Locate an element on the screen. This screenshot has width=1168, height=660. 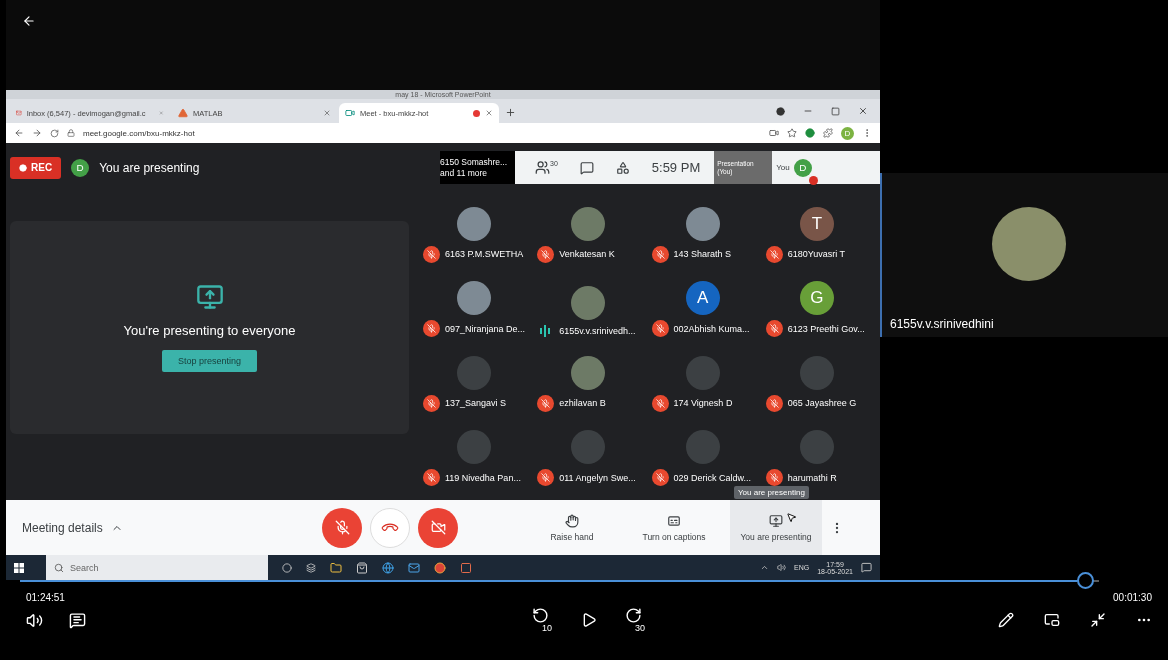
activities-icon is located at coordinates (622, 167).